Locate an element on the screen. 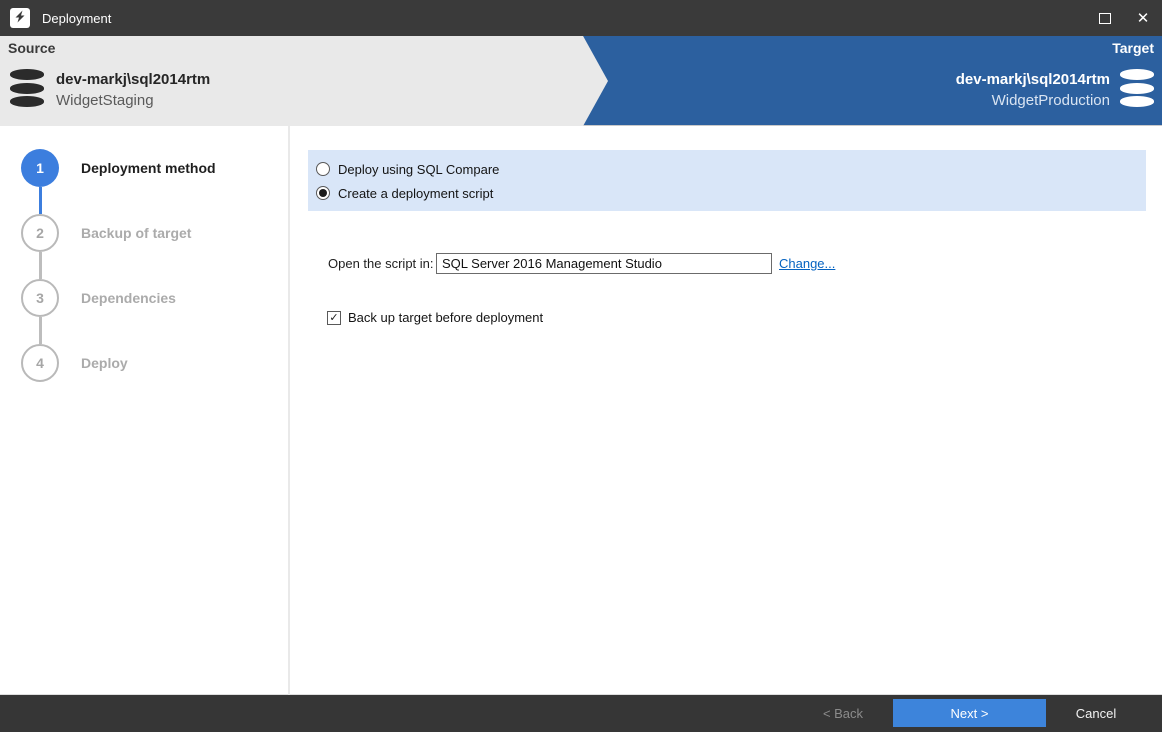 Image resolution: width=1162 pixels, height=732 pixels. target-database-name: WidgetProduction is located at coordinates (1050, 100).